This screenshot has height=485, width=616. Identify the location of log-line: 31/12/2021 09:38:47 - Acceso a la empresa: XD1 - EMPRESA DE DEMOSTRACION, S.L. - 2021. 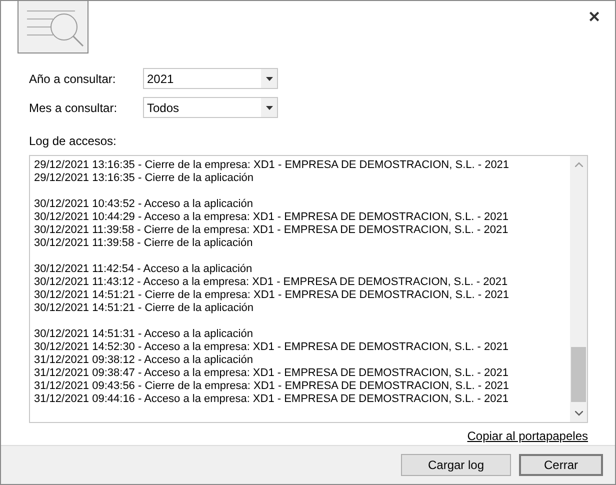
(272, 373).